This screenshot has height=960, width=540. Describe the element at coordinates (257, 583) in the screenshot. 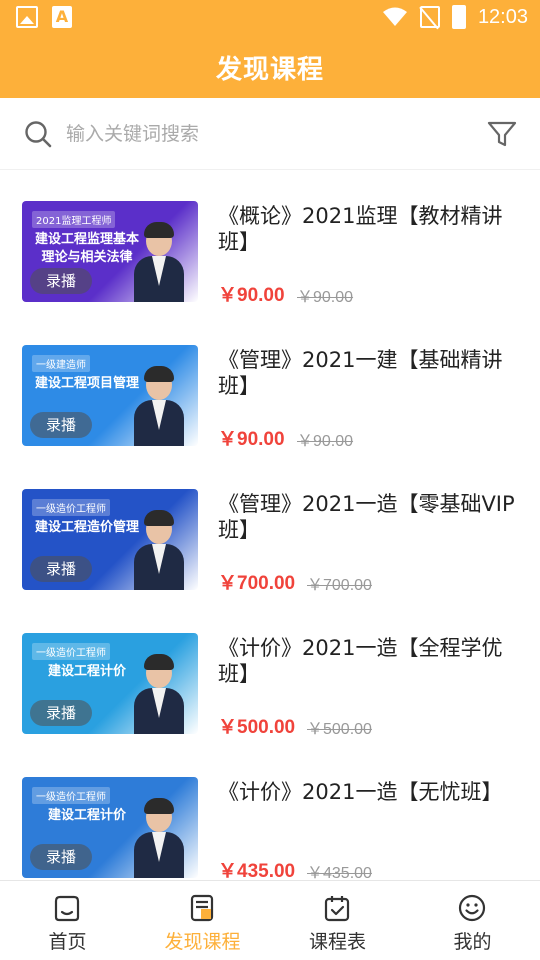

I see `course-price: ￥700.00` at that location.